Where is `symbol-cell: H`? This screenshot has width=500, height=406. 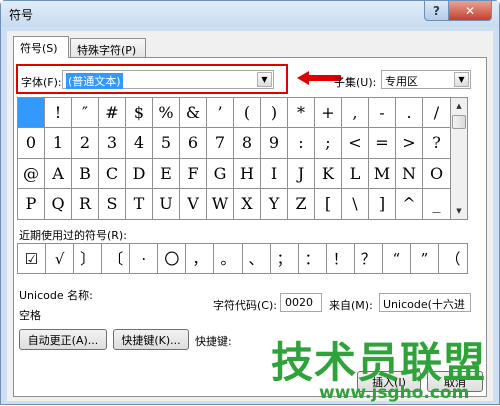 symbol-cell: H is located at coordinates (247, 173).